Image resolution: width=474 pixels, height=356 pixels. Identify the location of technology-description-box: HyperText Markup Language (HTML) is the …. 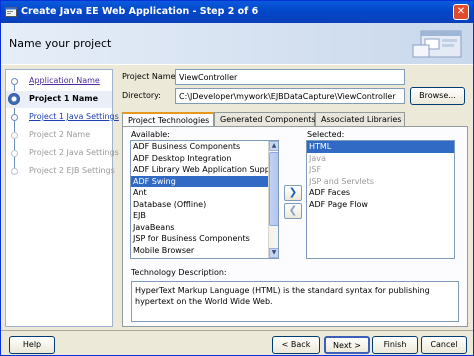
(295, 301).